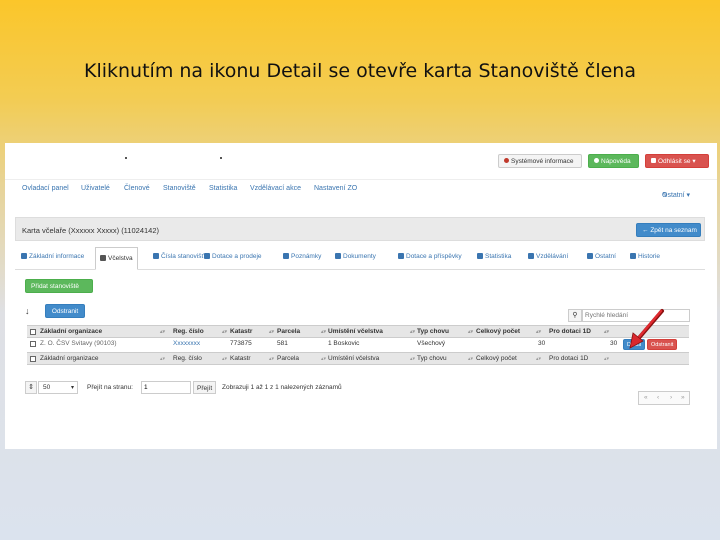 Image resolution: width=720 pixels, height=540 pixels. What do you see at coordinates (653, 160) in the screenshot?
I see `user-icon` at bounding box center [653, 160].